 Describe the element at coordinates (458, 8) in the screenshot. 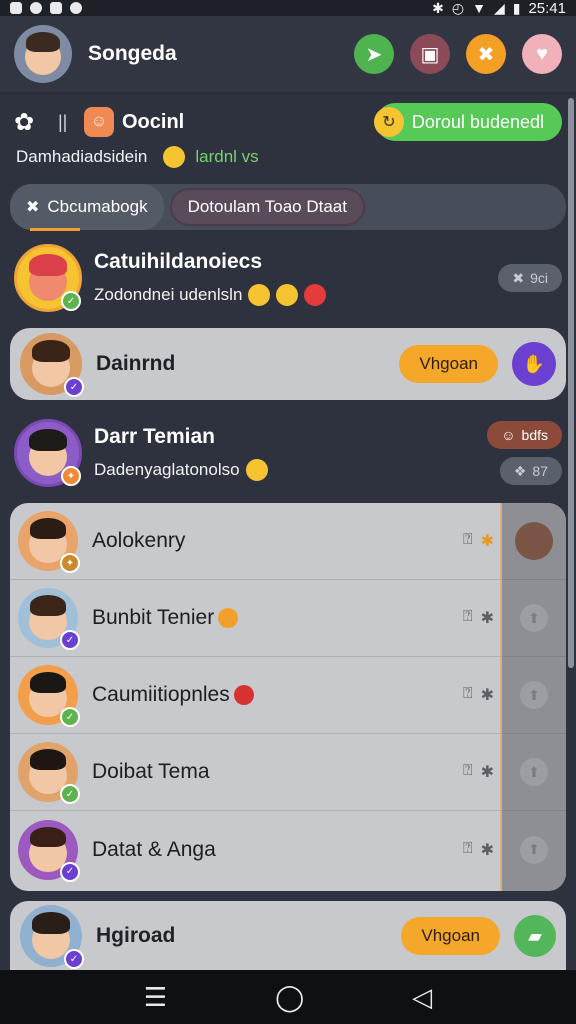

I see `alarm-icon: ◴` at that location.